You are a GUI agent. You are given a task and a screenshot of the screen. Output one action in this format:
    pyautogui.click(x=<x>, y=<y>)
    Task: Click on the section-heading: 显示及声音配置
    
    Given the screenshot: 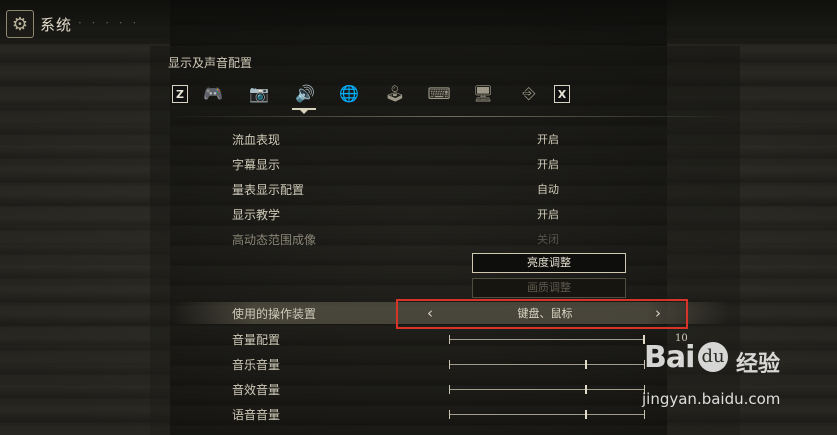 What is the action you would take?
    pyautogui.click(x=210, y=63)
    